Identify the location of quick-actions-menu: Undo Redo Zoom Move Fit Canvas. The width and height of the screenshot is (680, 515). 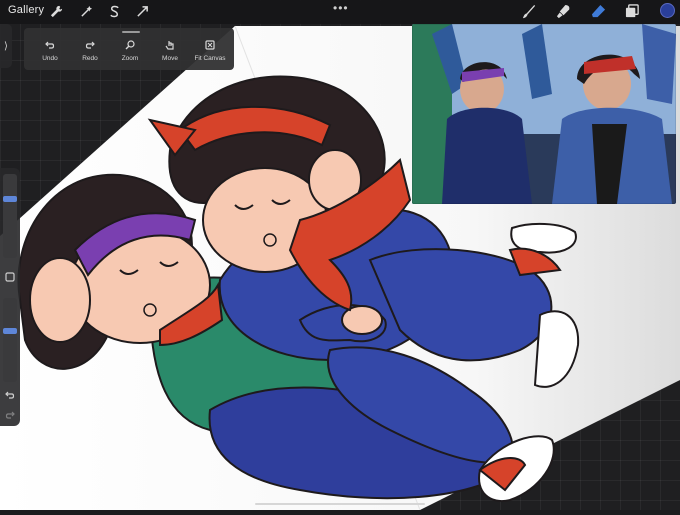
(129, 49).